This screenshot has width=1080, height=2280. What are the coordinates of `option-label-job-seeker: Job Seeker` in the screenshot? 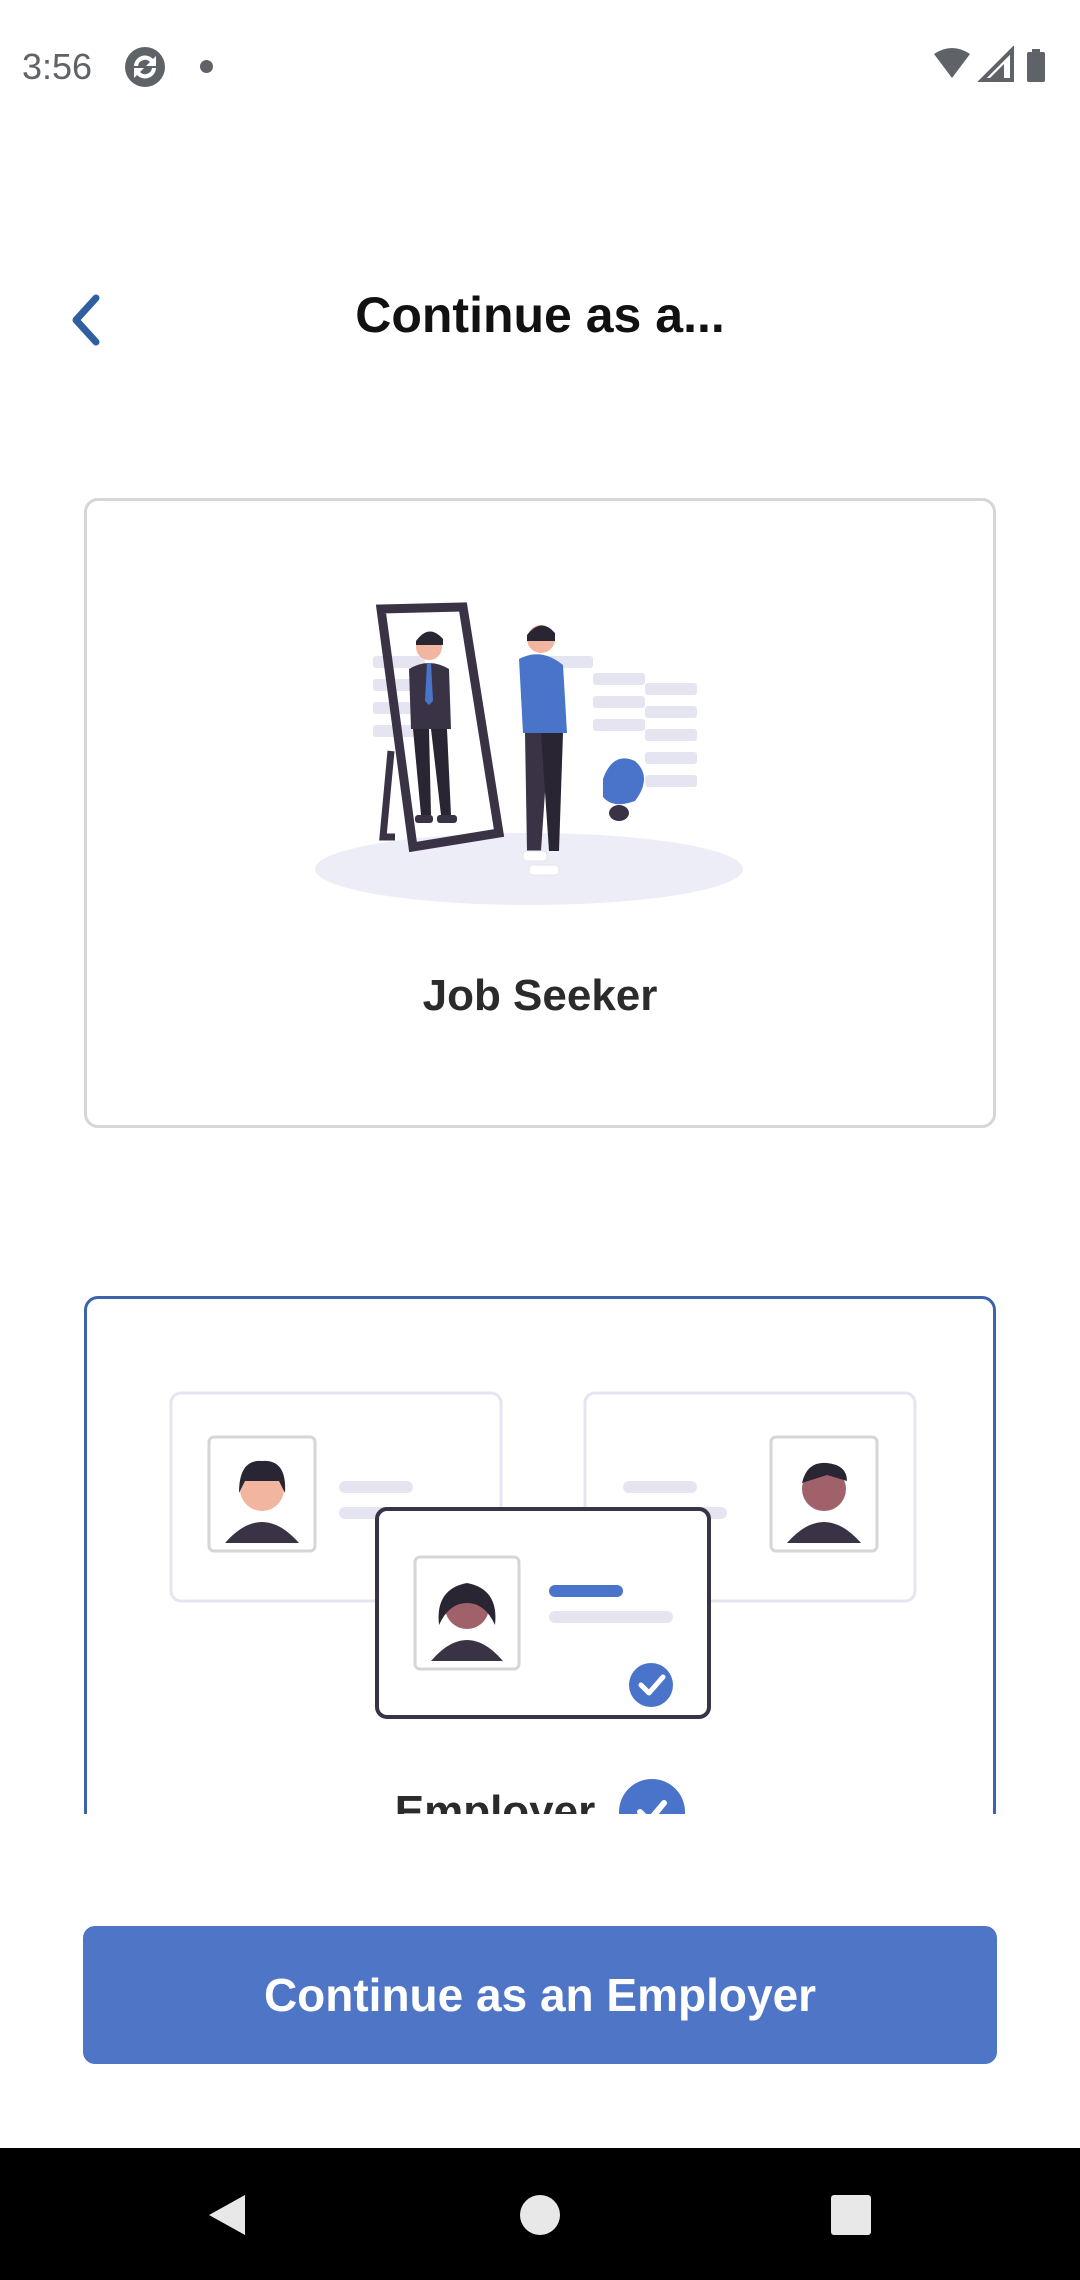 It's located at (540, 995).